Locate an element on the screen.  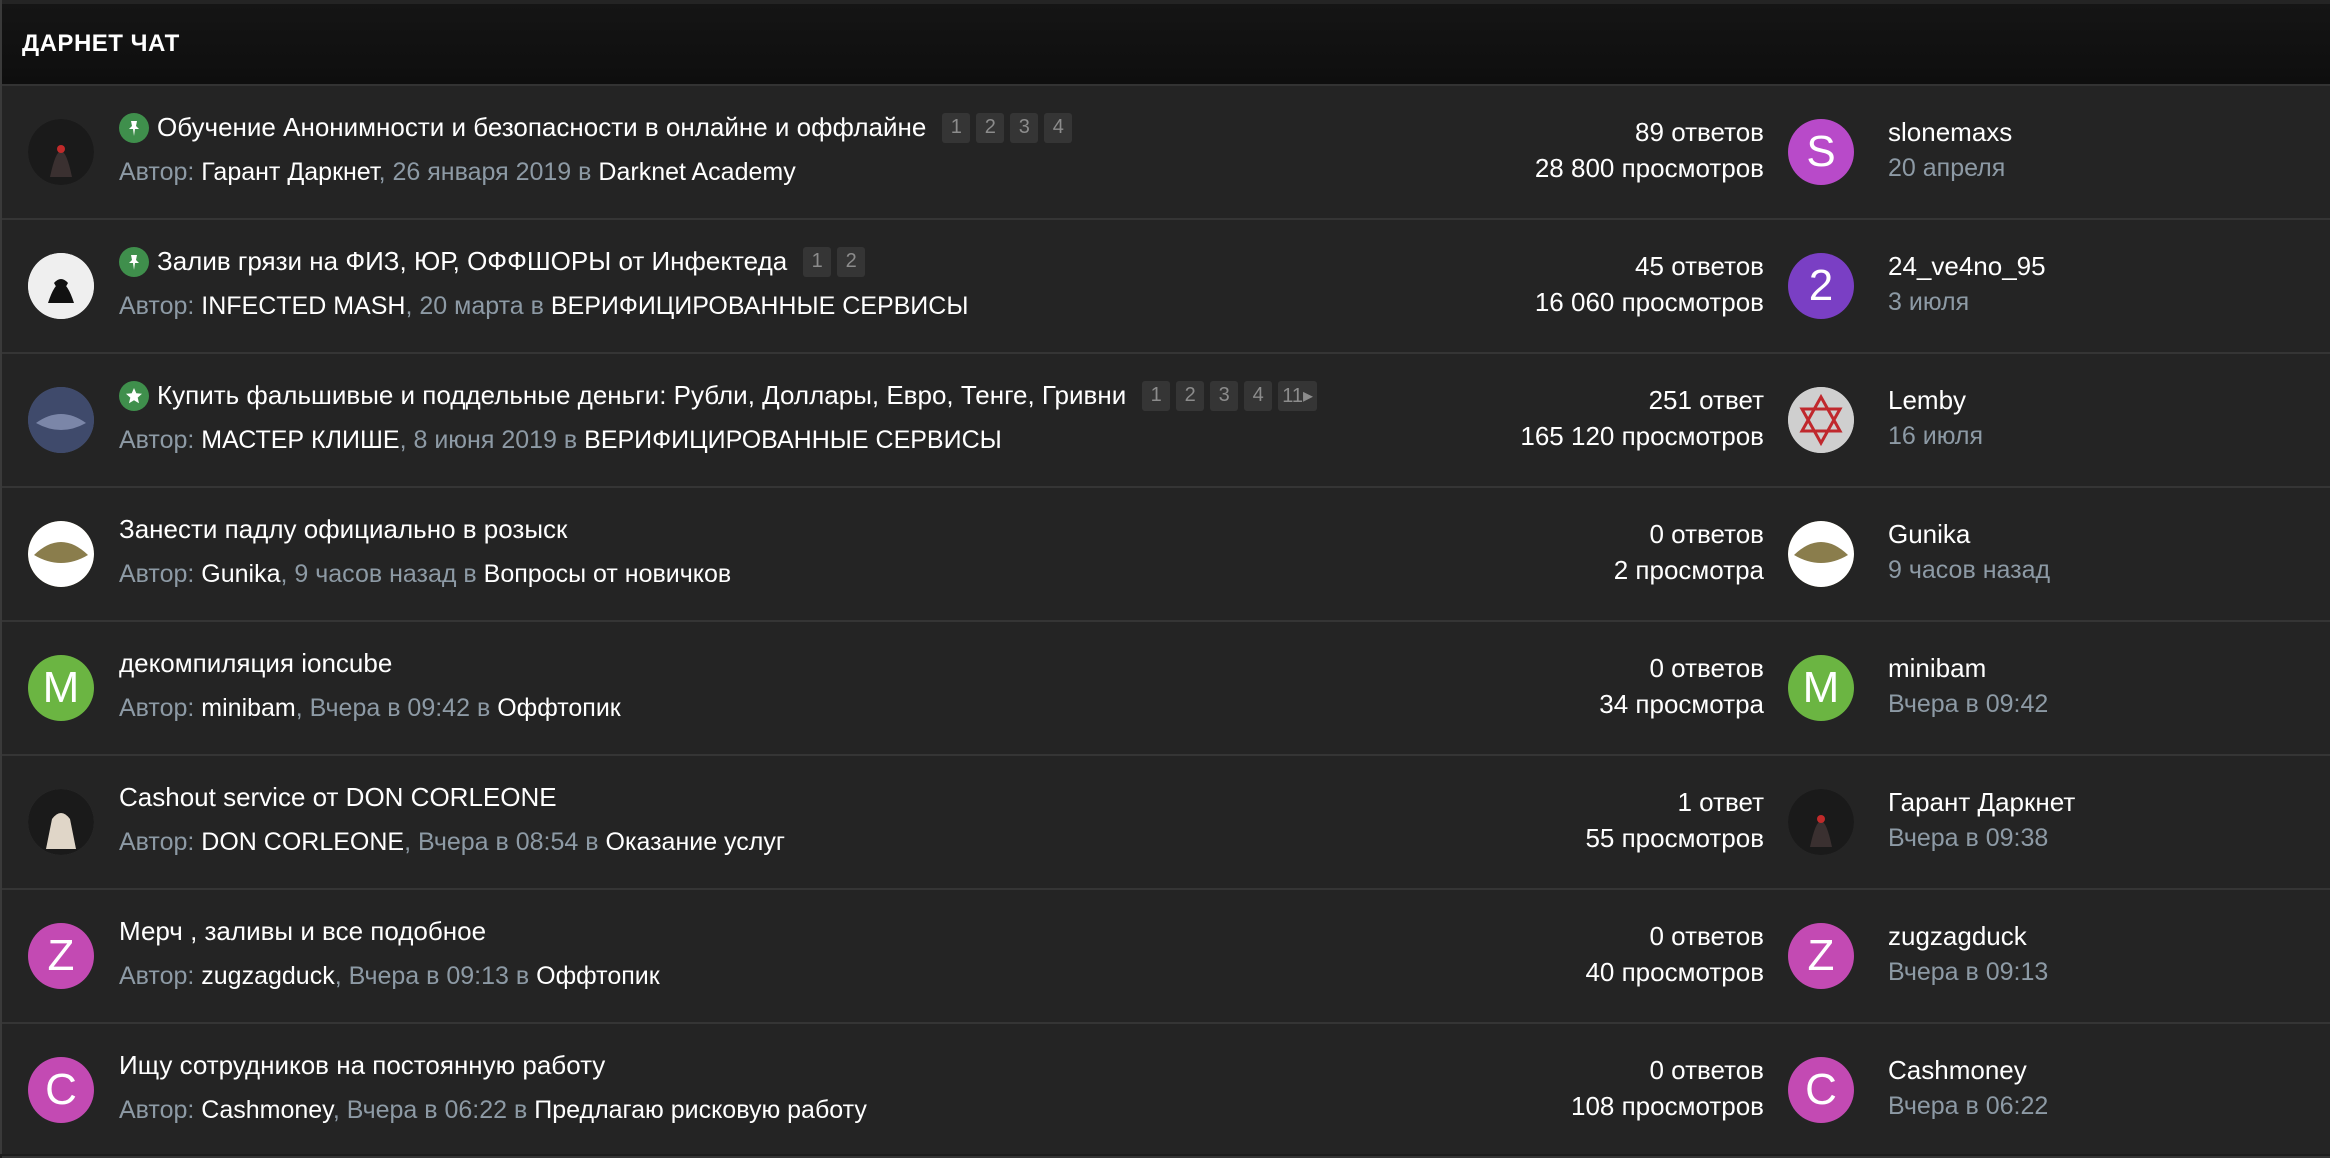
last-post-date-link: 9 часов назад is located at coordinates (1969, 570).